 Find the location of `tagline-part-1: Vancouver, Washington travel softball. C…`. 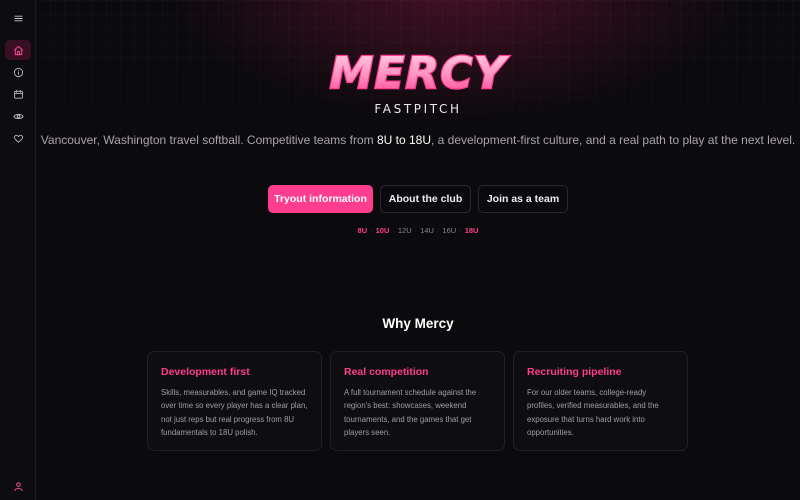

tagline-part-1: Vancouver, Washington travel softball. C… is located at coordinates (208, 140).